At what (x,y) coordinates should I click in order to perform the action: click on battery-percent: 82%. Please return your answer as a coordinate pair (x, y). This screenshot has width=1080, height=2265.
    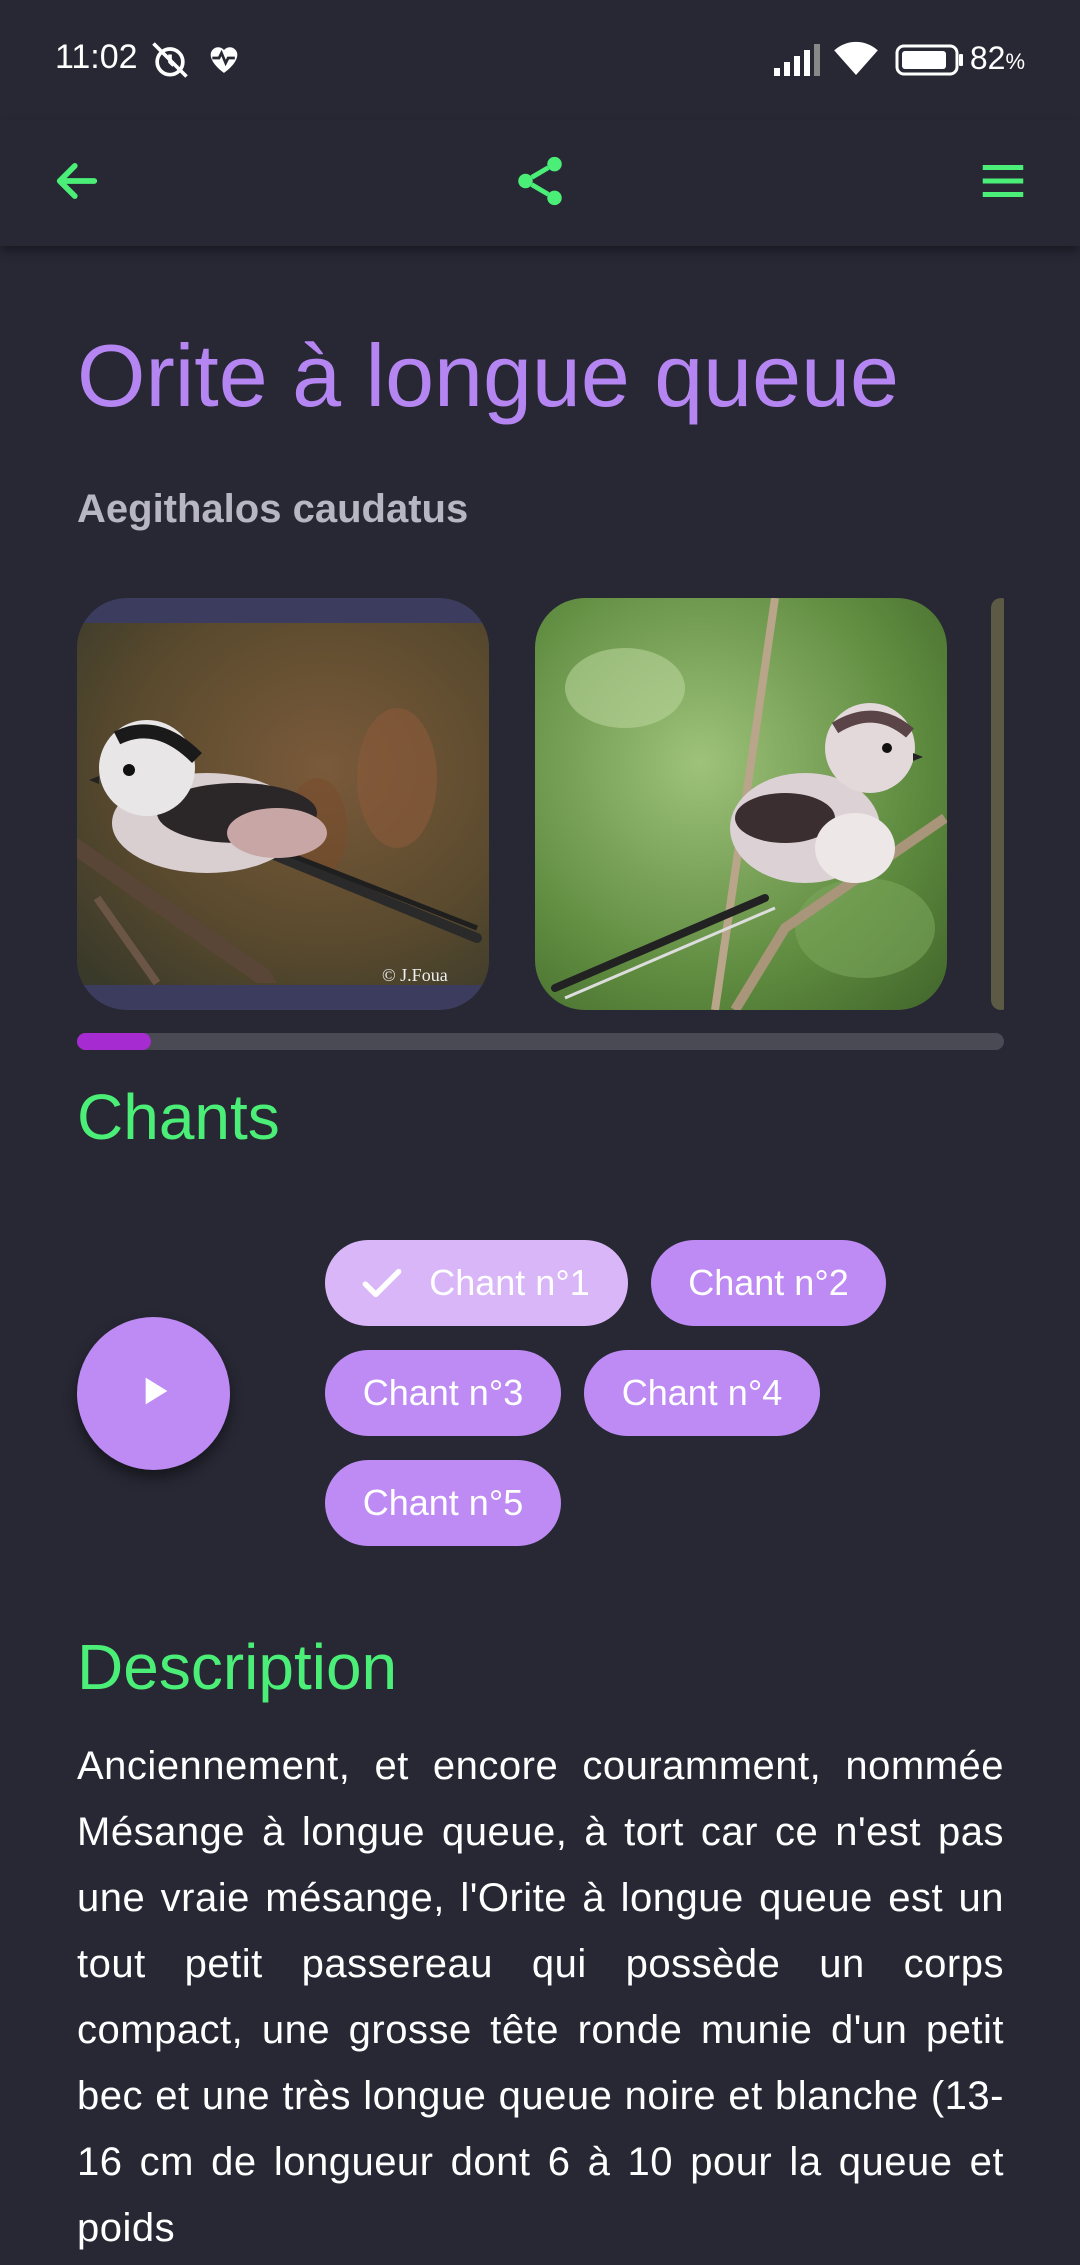
    Looking at the image, I should click on (997, 58).